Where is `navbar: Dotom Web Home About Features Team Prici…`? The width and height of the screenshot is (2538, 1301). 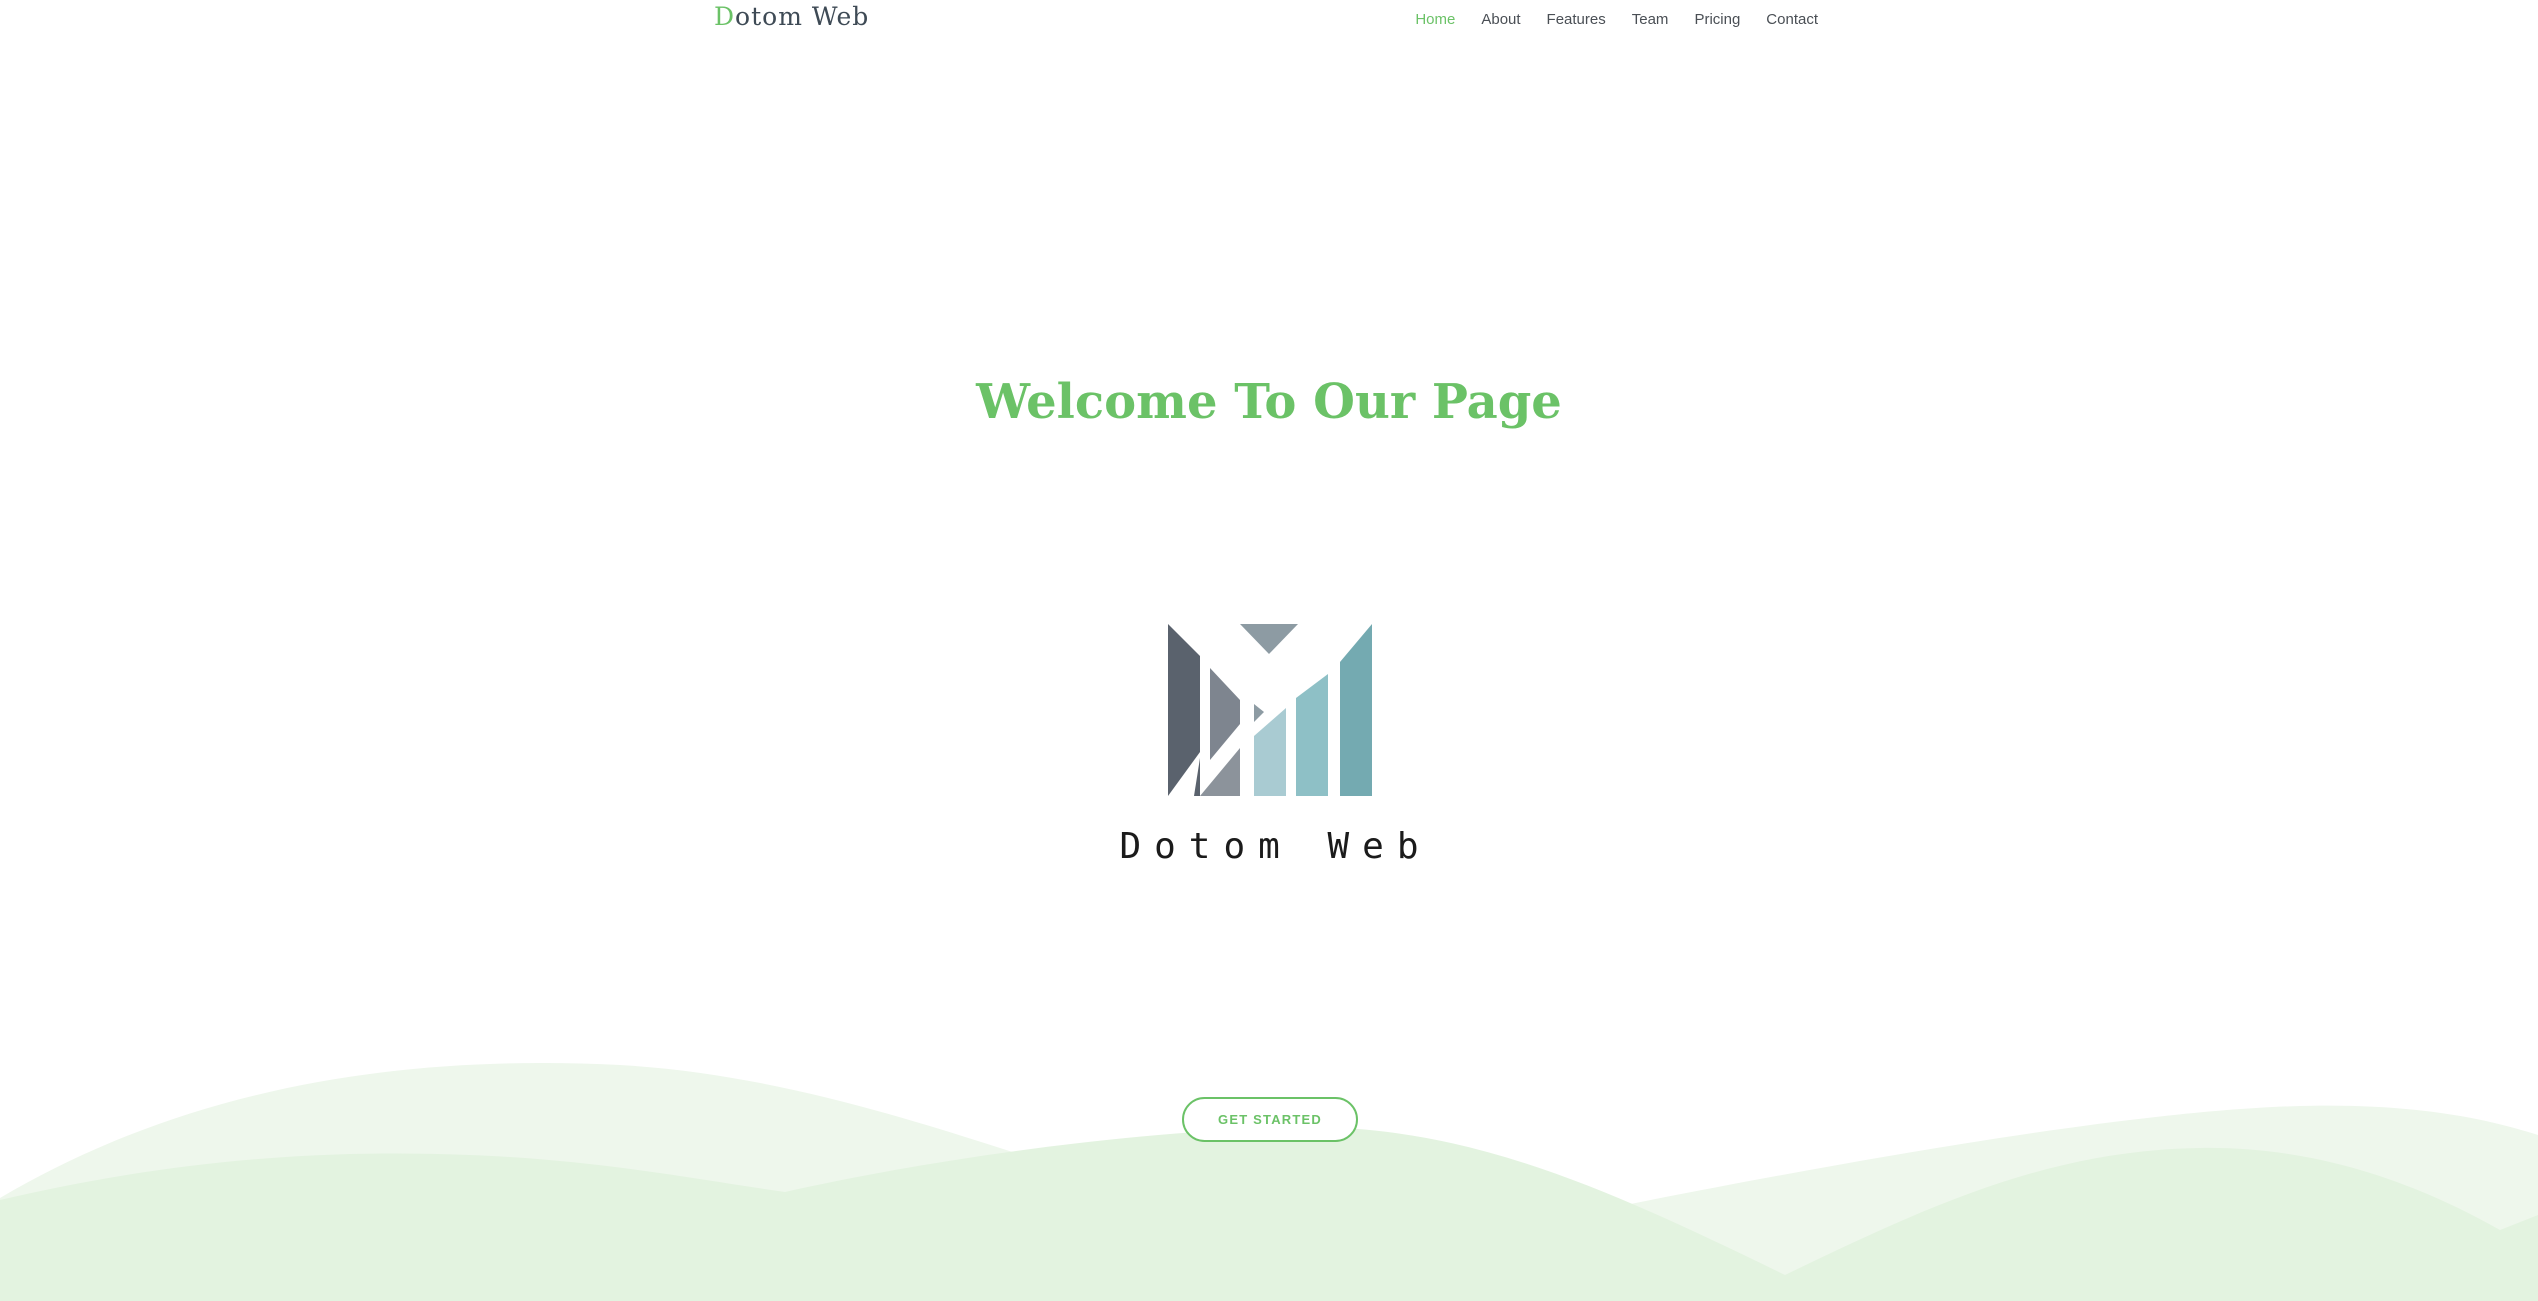 navbar: Dotom Web Home About Features Team Prici… is located at coordinates (1266, 20).